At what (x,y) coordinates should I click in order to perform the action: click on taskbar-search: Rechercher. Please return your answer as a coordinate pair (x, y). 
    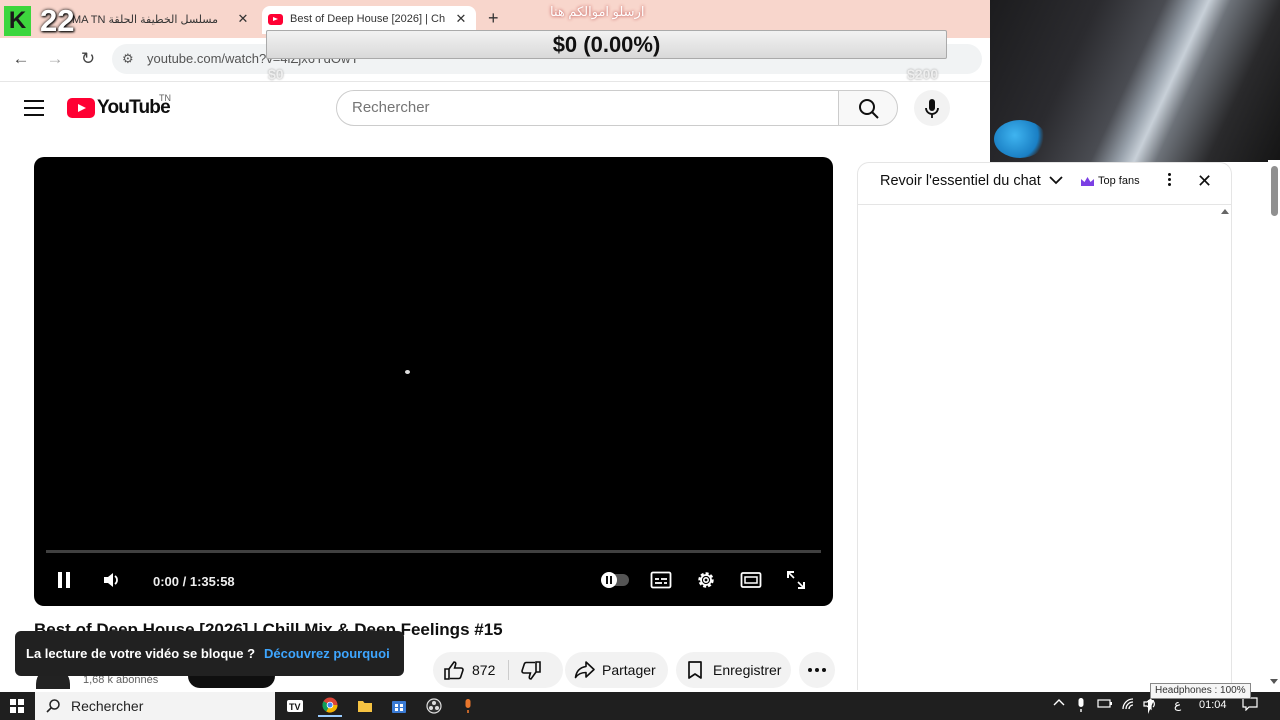
    Looking at the image, I should click on (155, 706).